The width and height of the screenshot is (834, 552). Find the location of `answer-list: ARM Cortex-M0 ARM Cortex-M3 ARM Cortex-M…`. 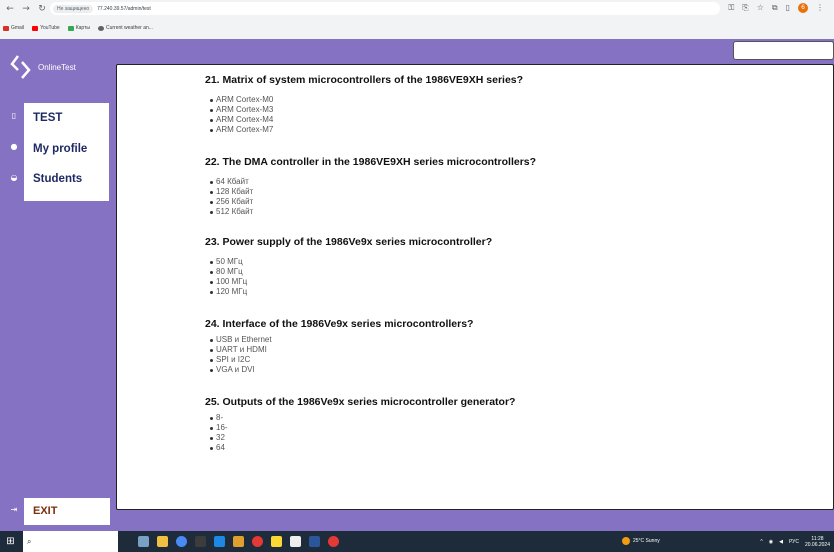

answer-list: ARM Cortex-M0 ARM Cortex-M3 ARM Cortex-M… is located at coordinates (364, 115).